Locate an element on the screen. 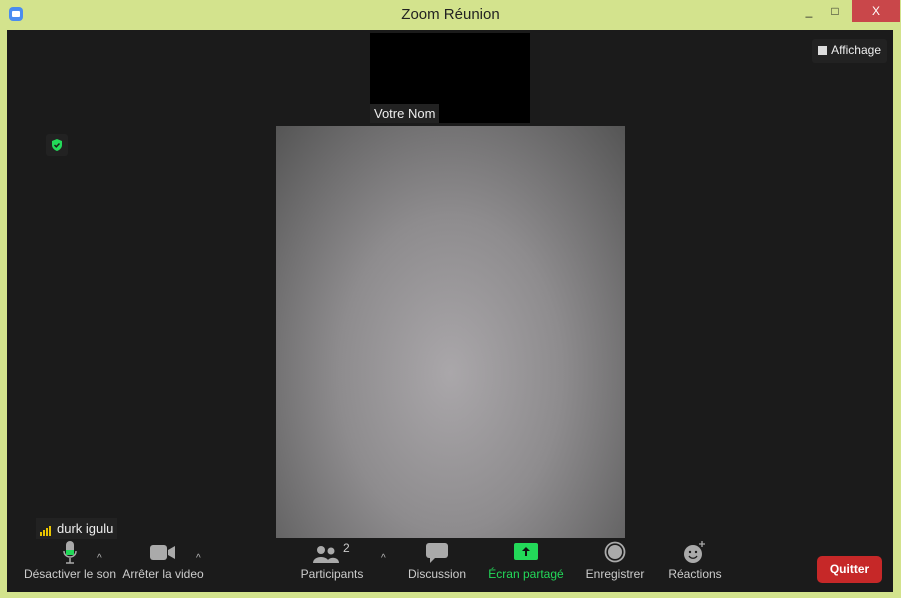  window-title: Zoom Réunion is located at coordinates (450, 14).